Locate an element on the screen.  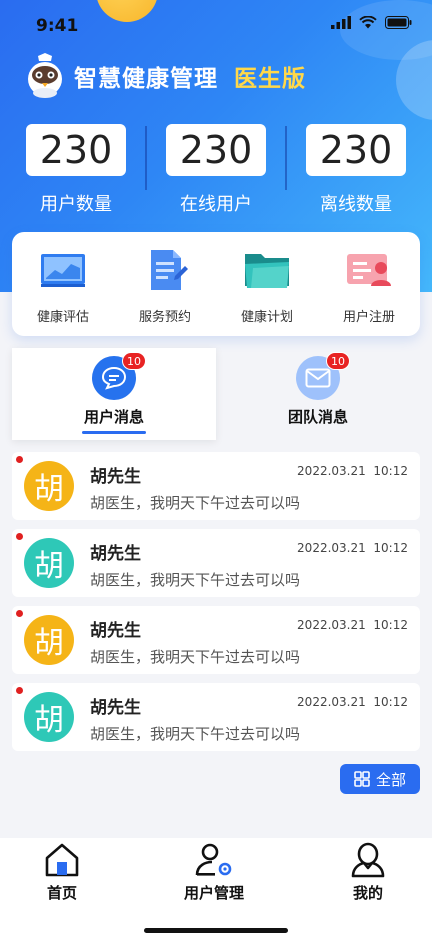
stat-online: 230 在线用户 is located at coordinates (216, 170).